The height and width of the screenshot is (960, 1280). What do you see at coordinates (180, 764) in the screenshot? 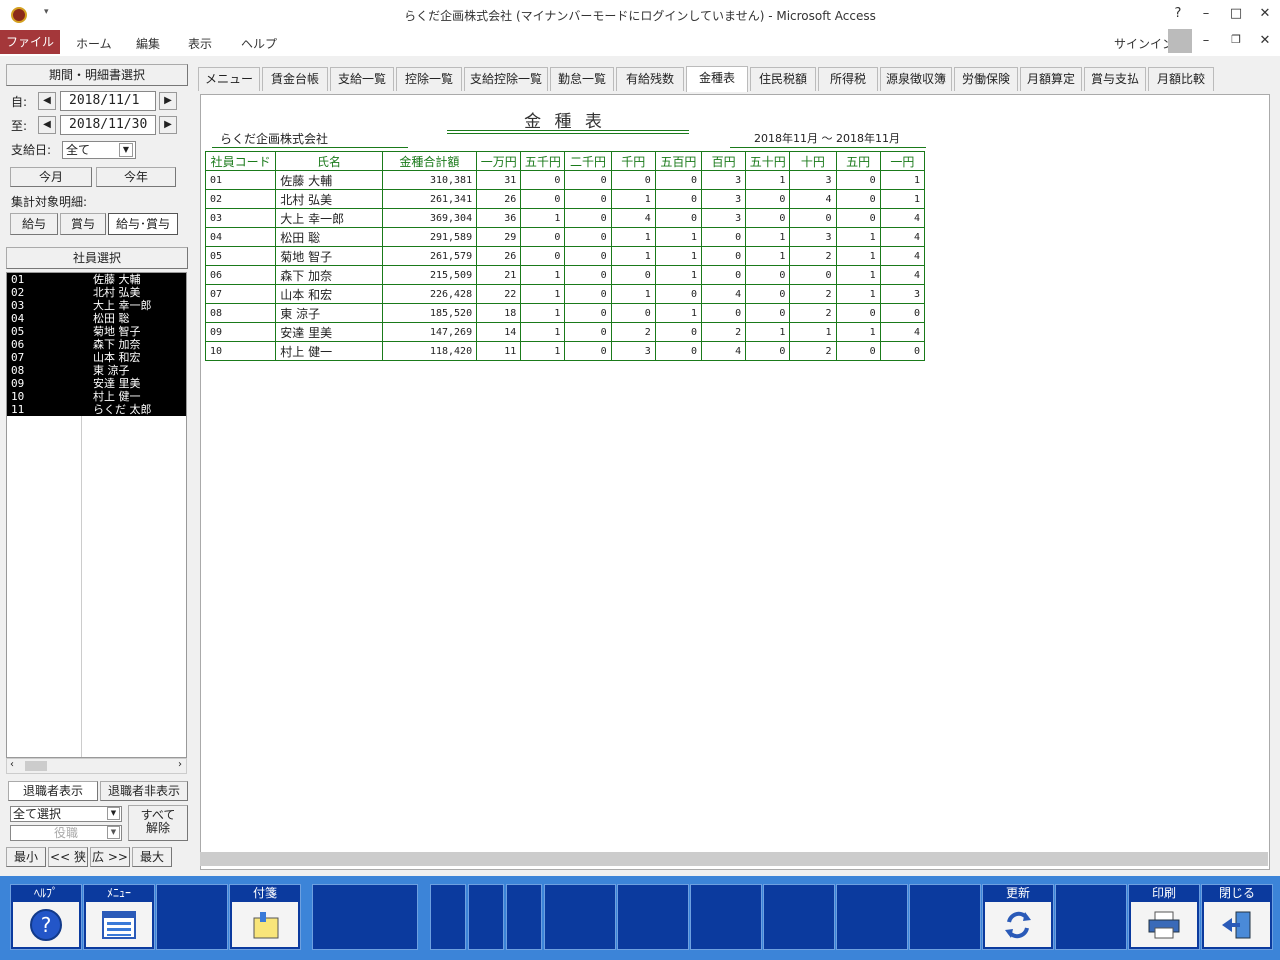
I see `scroll-right-icon: ›` at bounding box center [180, 764].